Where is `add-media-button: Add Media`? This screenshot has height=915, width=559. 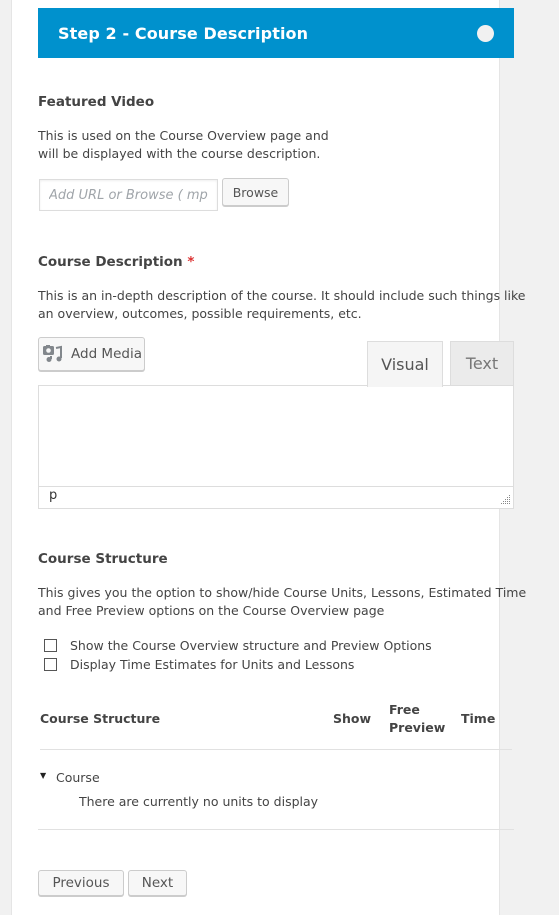 add-media-button: Add Media is located at coordinates (91, 354).